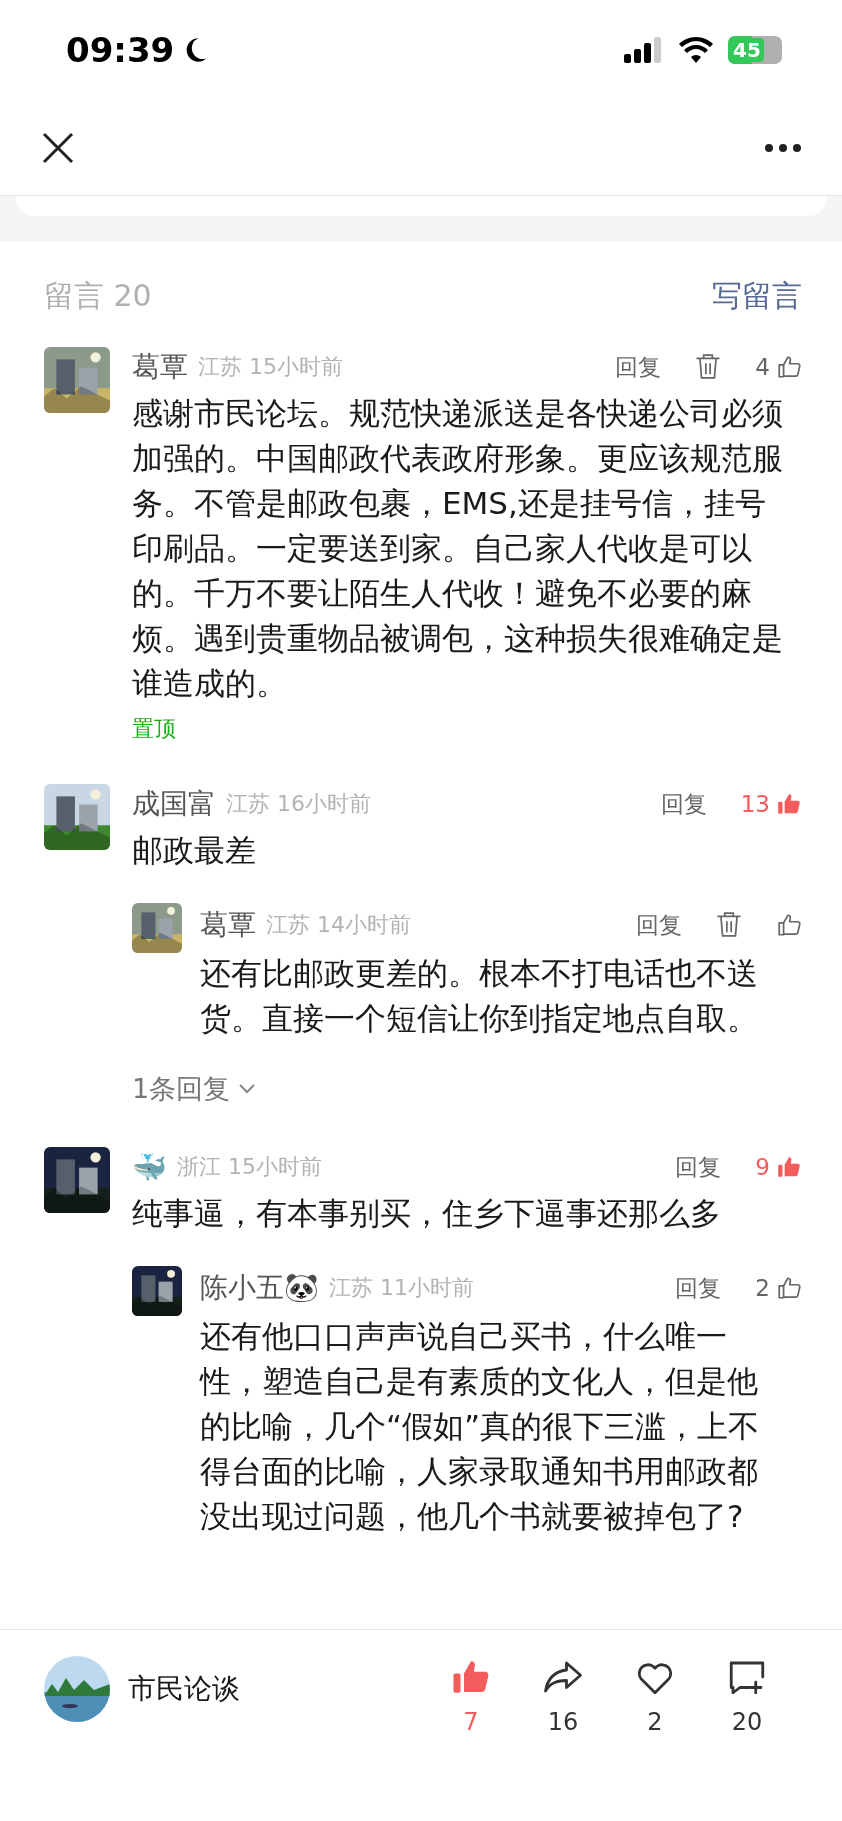 Image resolution: width=842 pixels, height=1821 pixels. I want to click on status-time: 09:39, so click(120, 50).